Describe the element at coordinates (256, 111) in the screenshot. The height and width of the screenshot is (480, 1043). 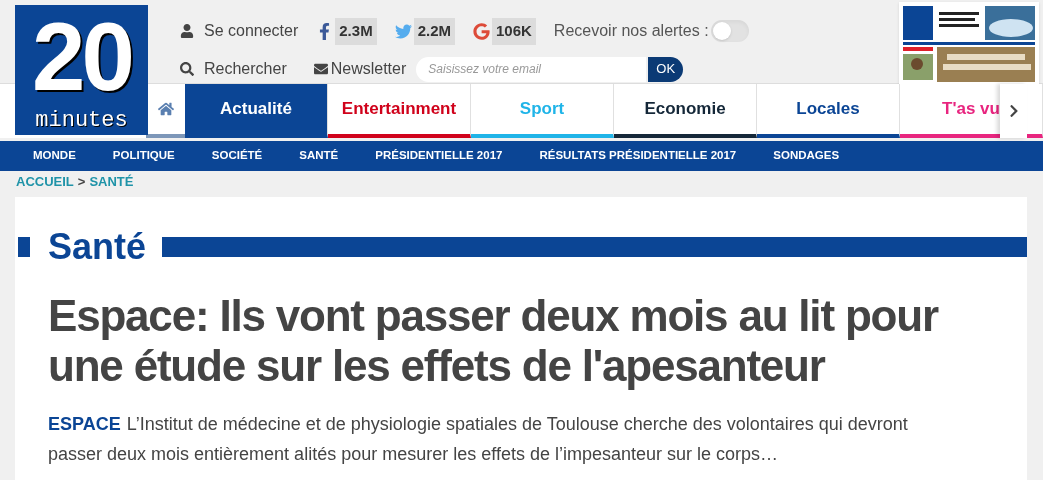
I see `nav-tab: Actualité` at that location.